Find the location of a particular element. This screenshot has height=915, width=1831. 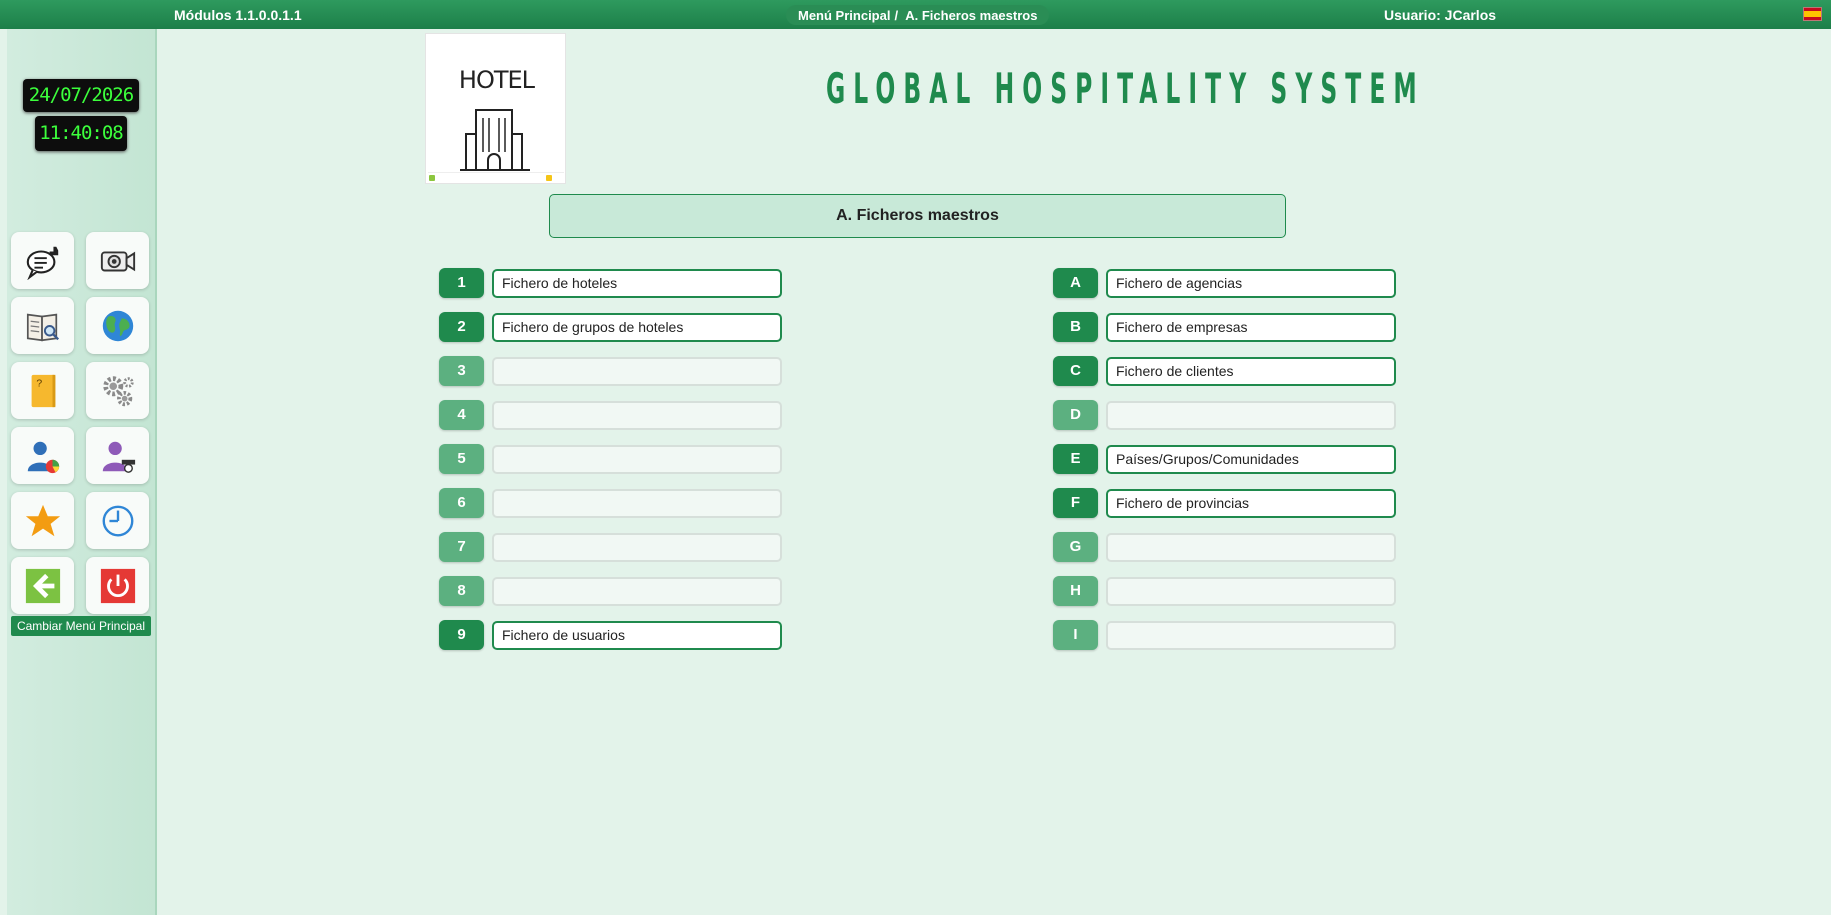

clock-history-icon is located at coordinates (117, 520).